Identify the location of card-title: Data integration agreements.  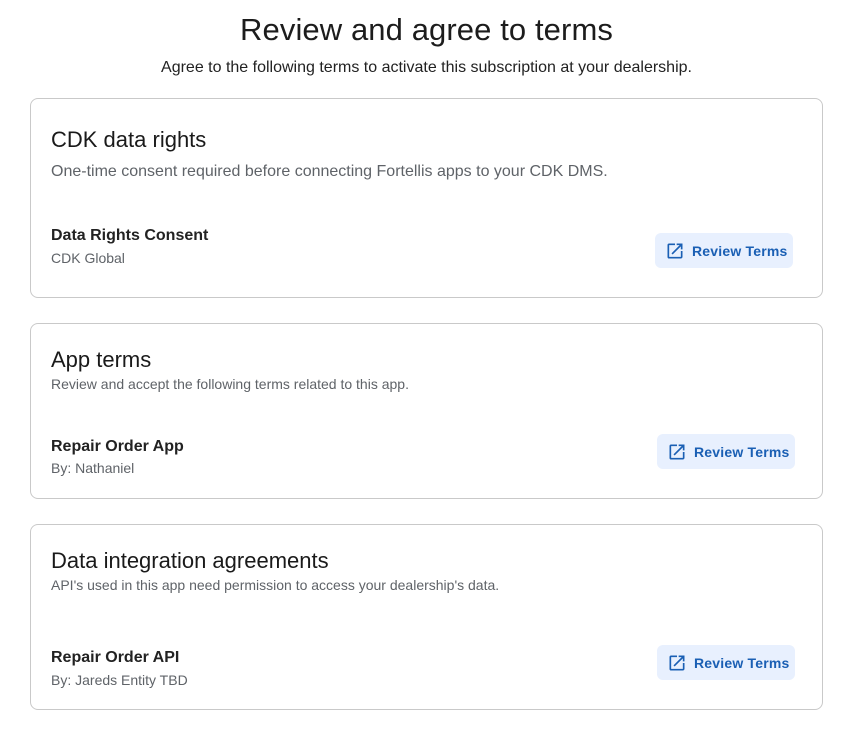
(190, 560).